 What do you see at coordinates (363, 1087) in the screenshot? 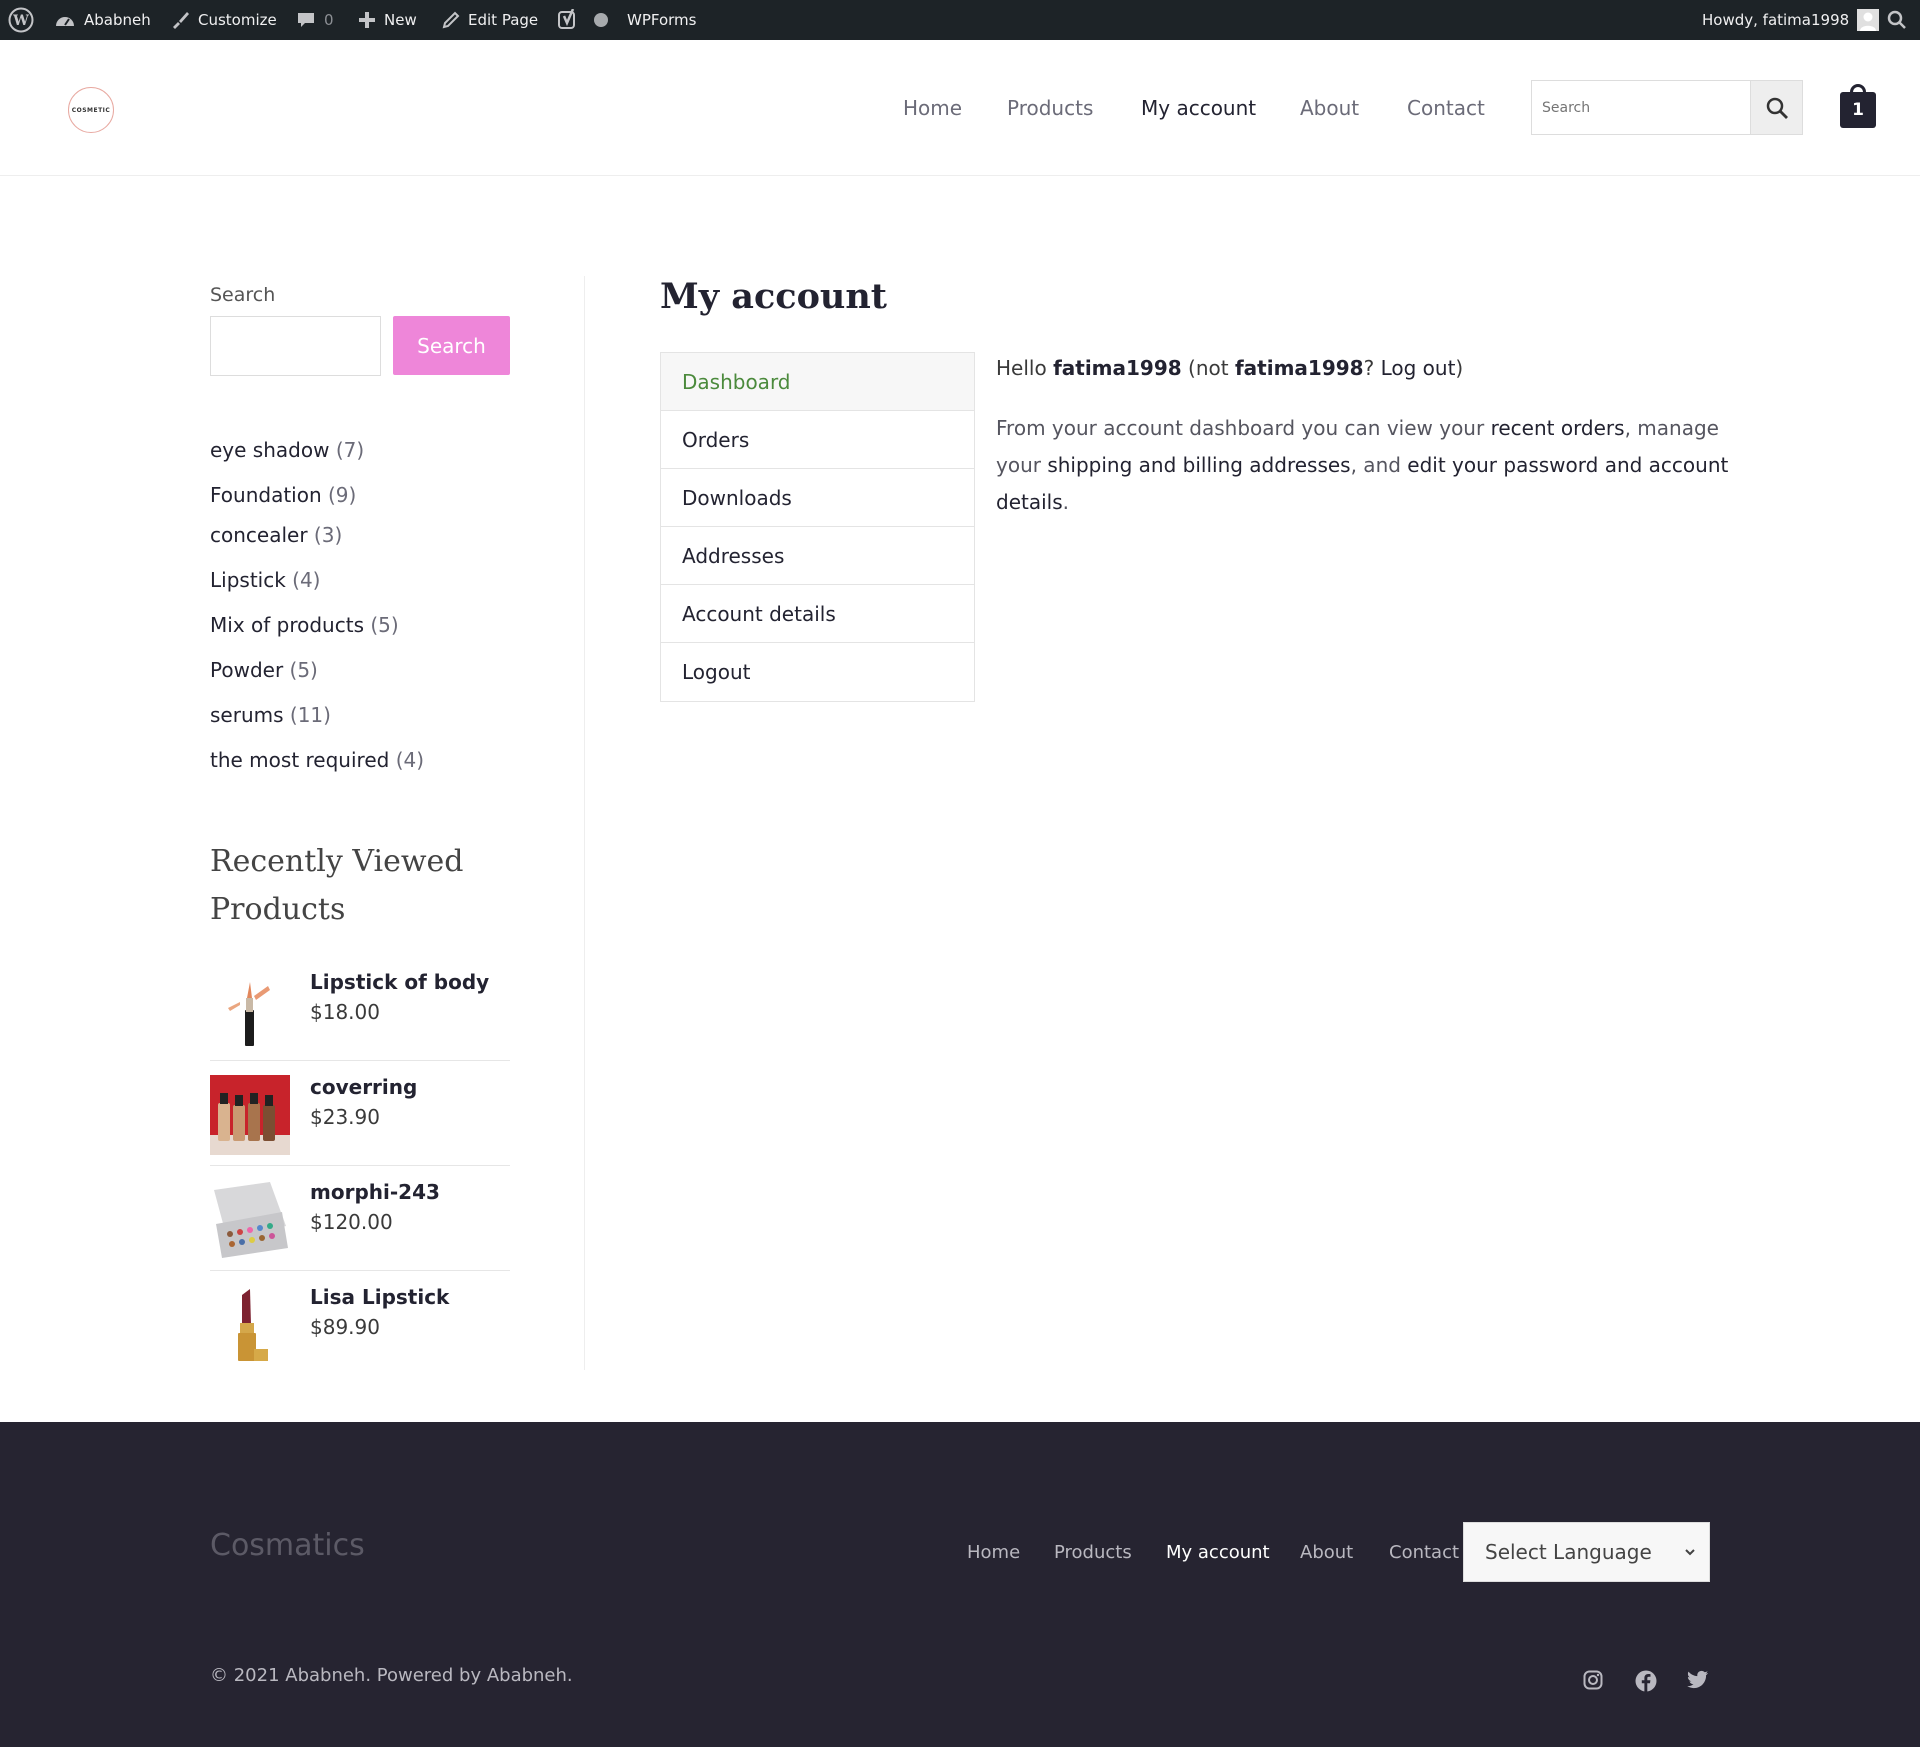
I see `product-name: coverring` at bounding box center [363, 1087].